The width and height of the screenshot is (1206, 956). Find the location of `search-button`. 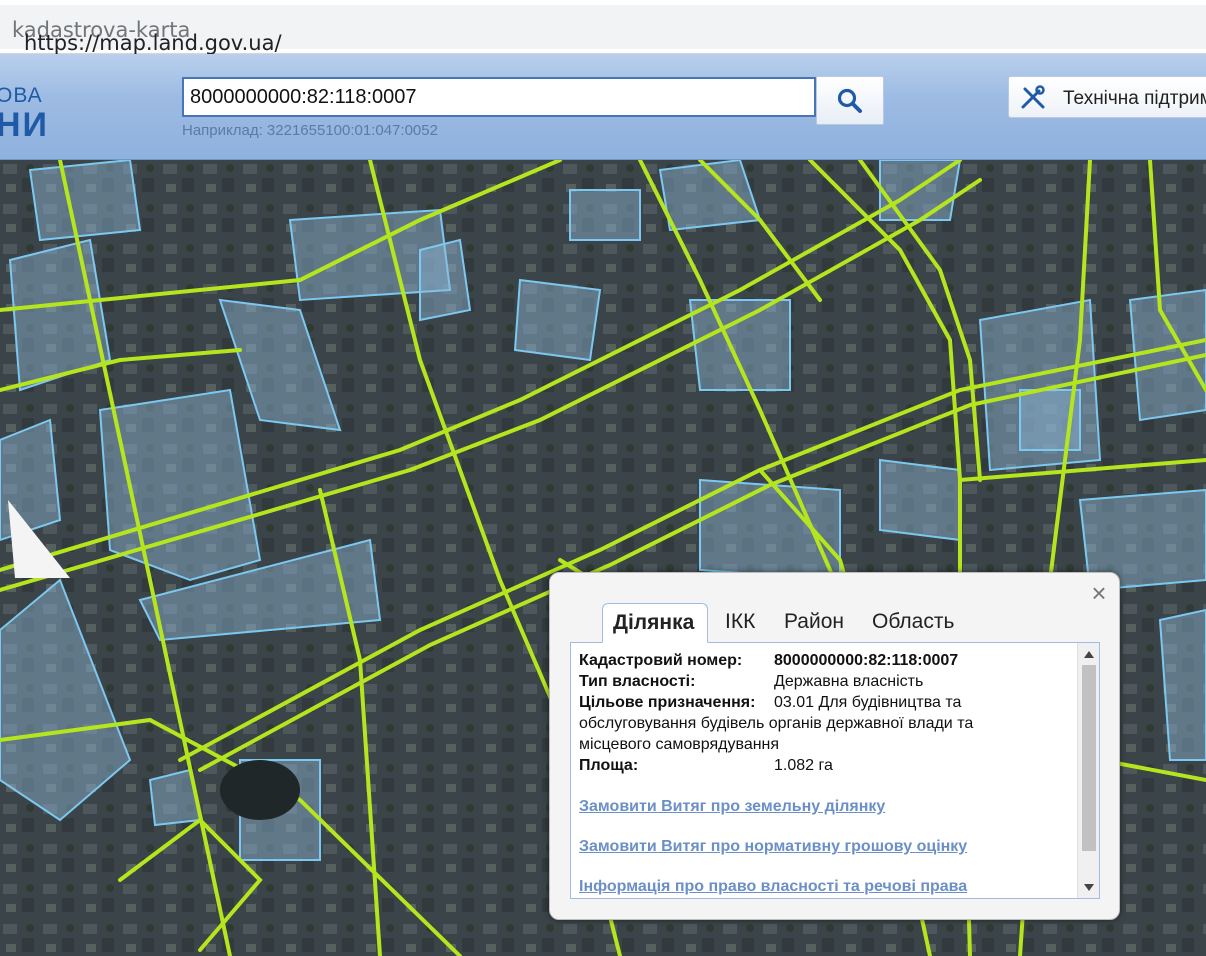

search-button is located at coordinates (850, 100).